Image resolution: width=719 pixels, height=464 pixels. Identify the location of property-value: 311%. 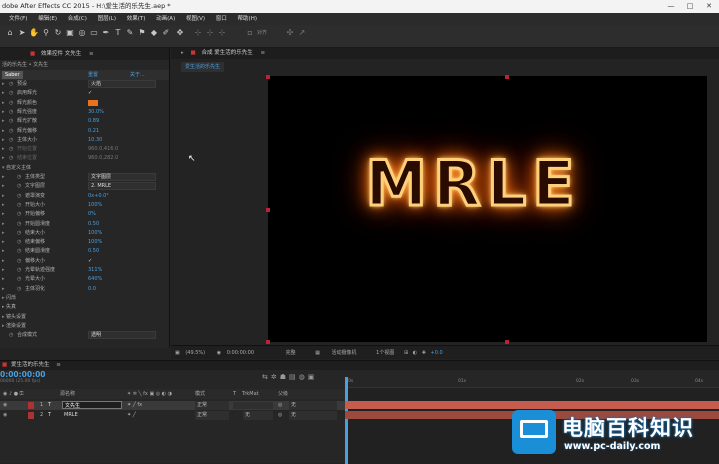
(95, 270).